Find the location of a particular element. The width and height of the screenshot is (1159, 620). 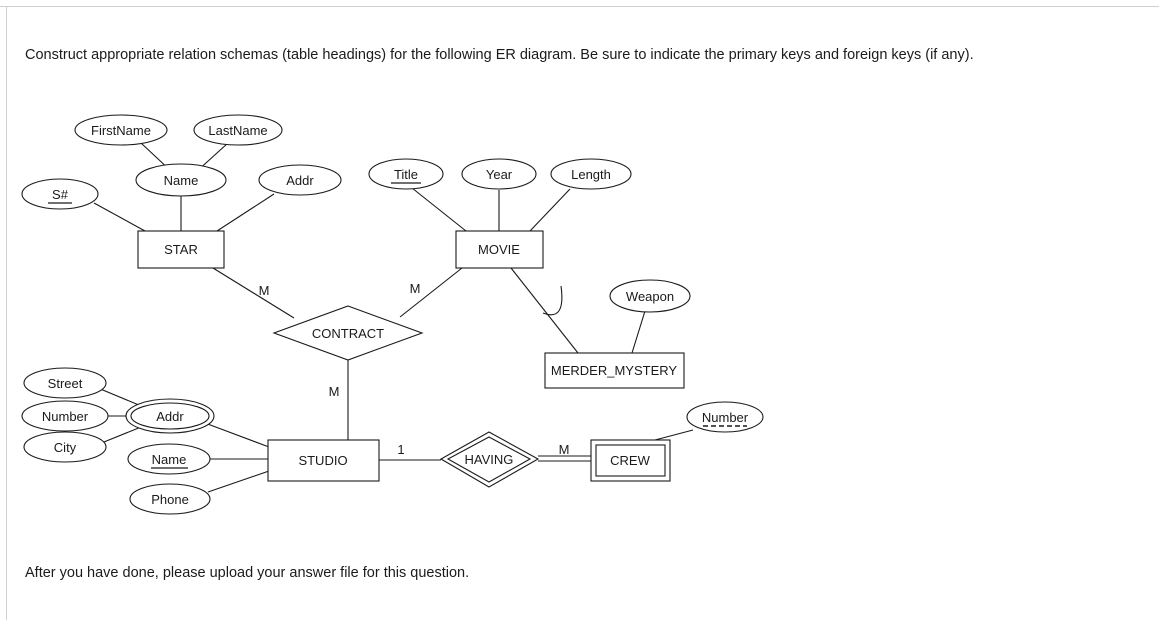

attribute-studio-number-label: Number is located at coordinates (65, 416).